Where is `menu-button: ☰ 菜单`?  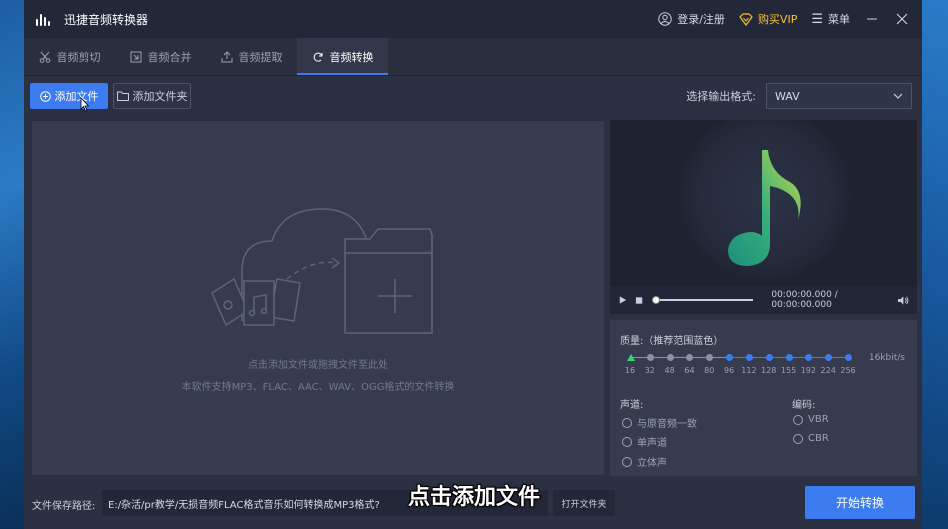 menu-button: ☰ 菜单 is located at coordinates (830, 19).